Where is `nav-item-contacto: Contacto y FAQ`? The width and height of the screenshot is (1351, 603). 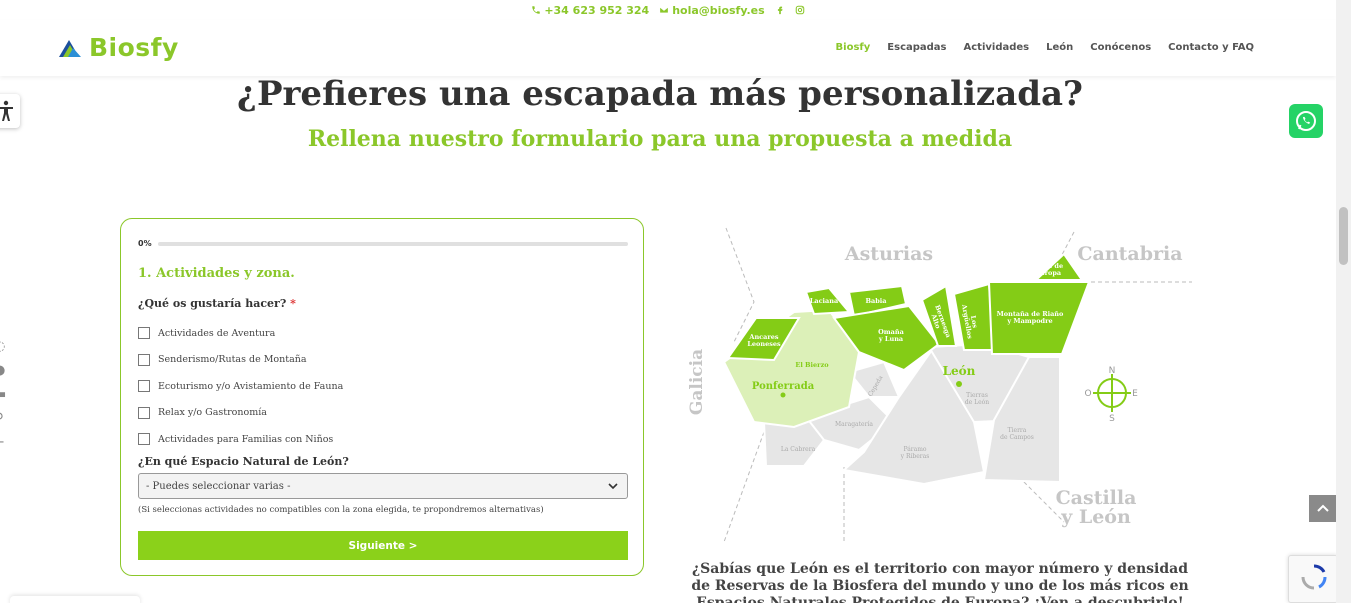
nav-item-contacto: Contacto y FAQ is located at coordinates (1211, 47).